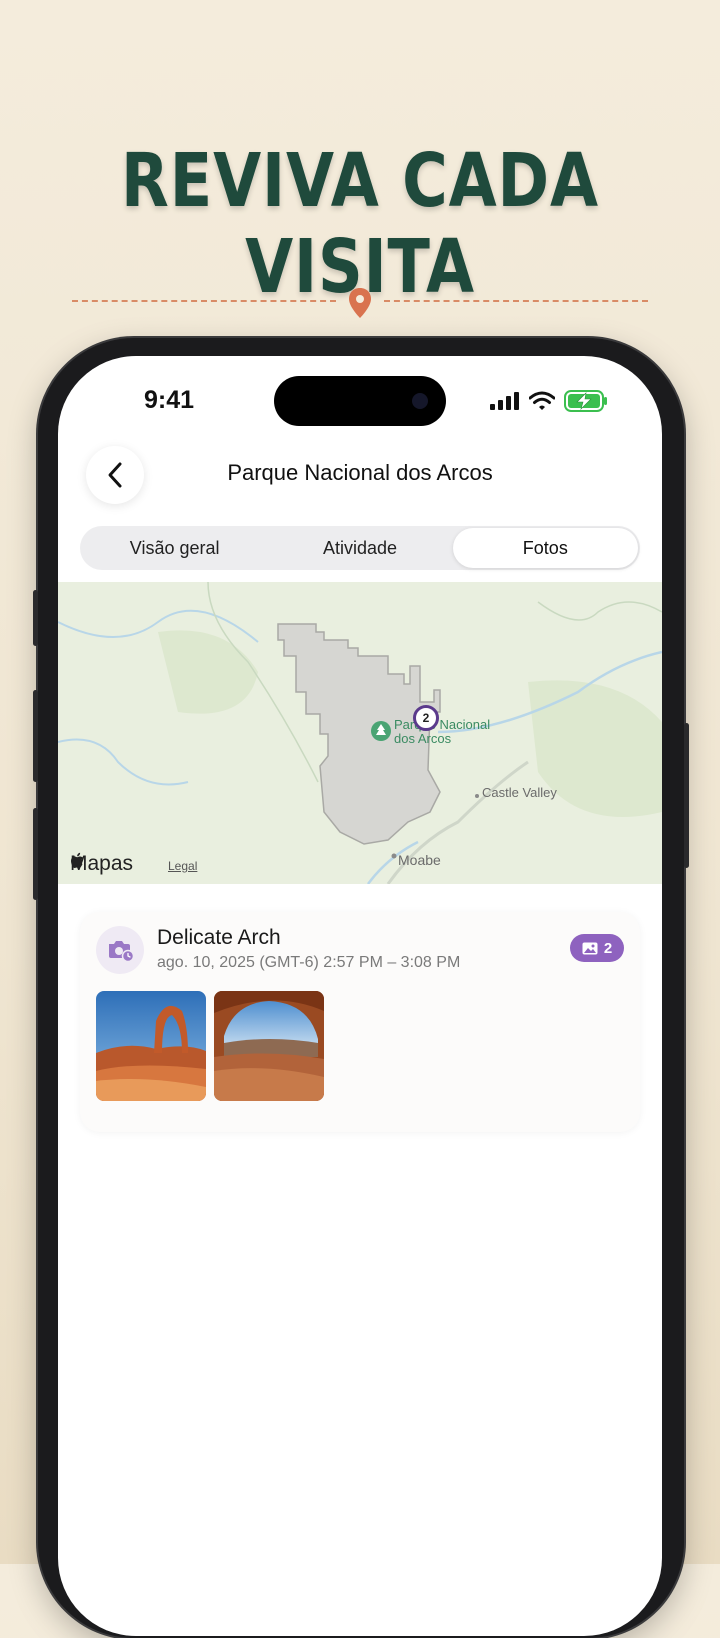 The image size is (720, 1638). Describe the element at coordinates (360, 303) in the screenshot. I see `location-pin-icon` at that location.